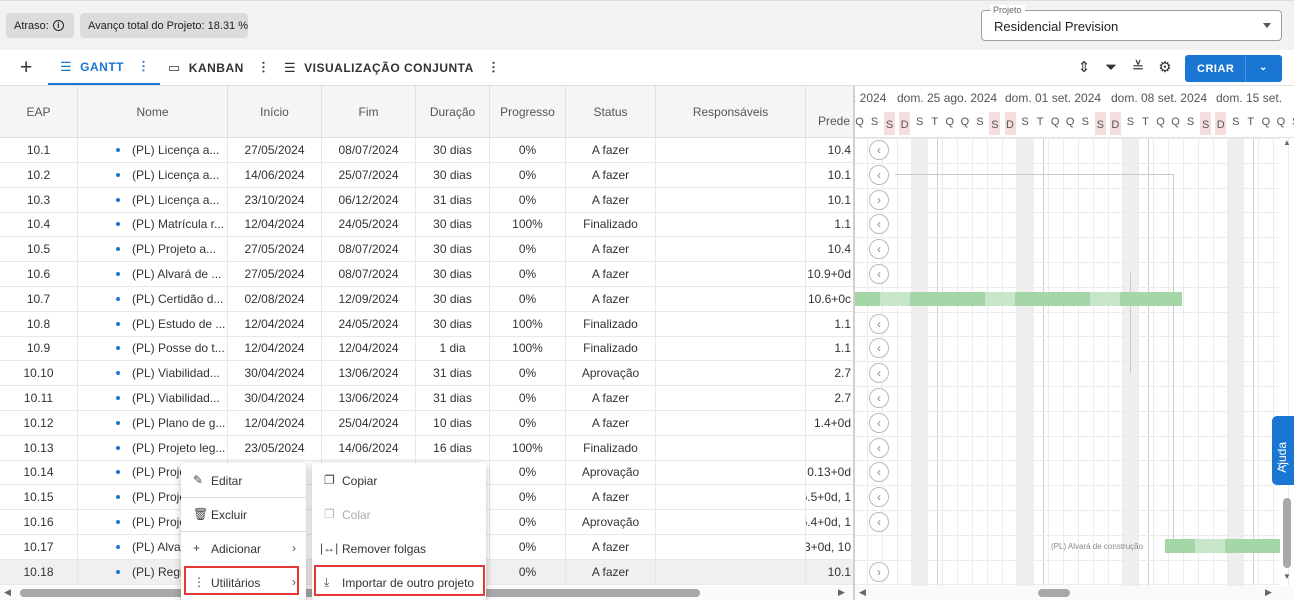 This screenshot has width=1294, height=600. What do you see at coordinates (829, 423) in the screenshot?
I see `cell-pred: 1.4+0d` at bounding box center [829, 423].